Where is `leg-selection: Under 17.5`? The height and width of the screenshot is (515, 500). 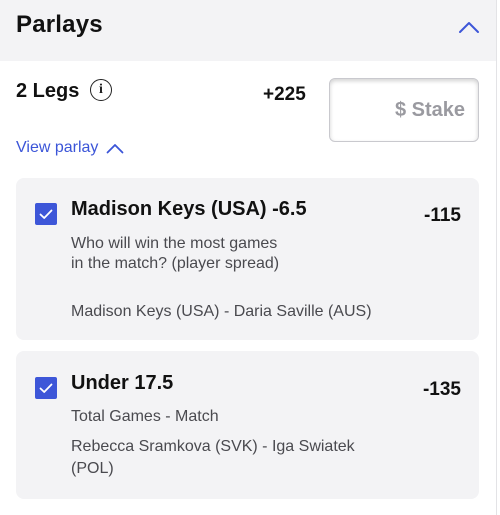
leg-selection: Under 17.5 is located at coordinates (122, 383).